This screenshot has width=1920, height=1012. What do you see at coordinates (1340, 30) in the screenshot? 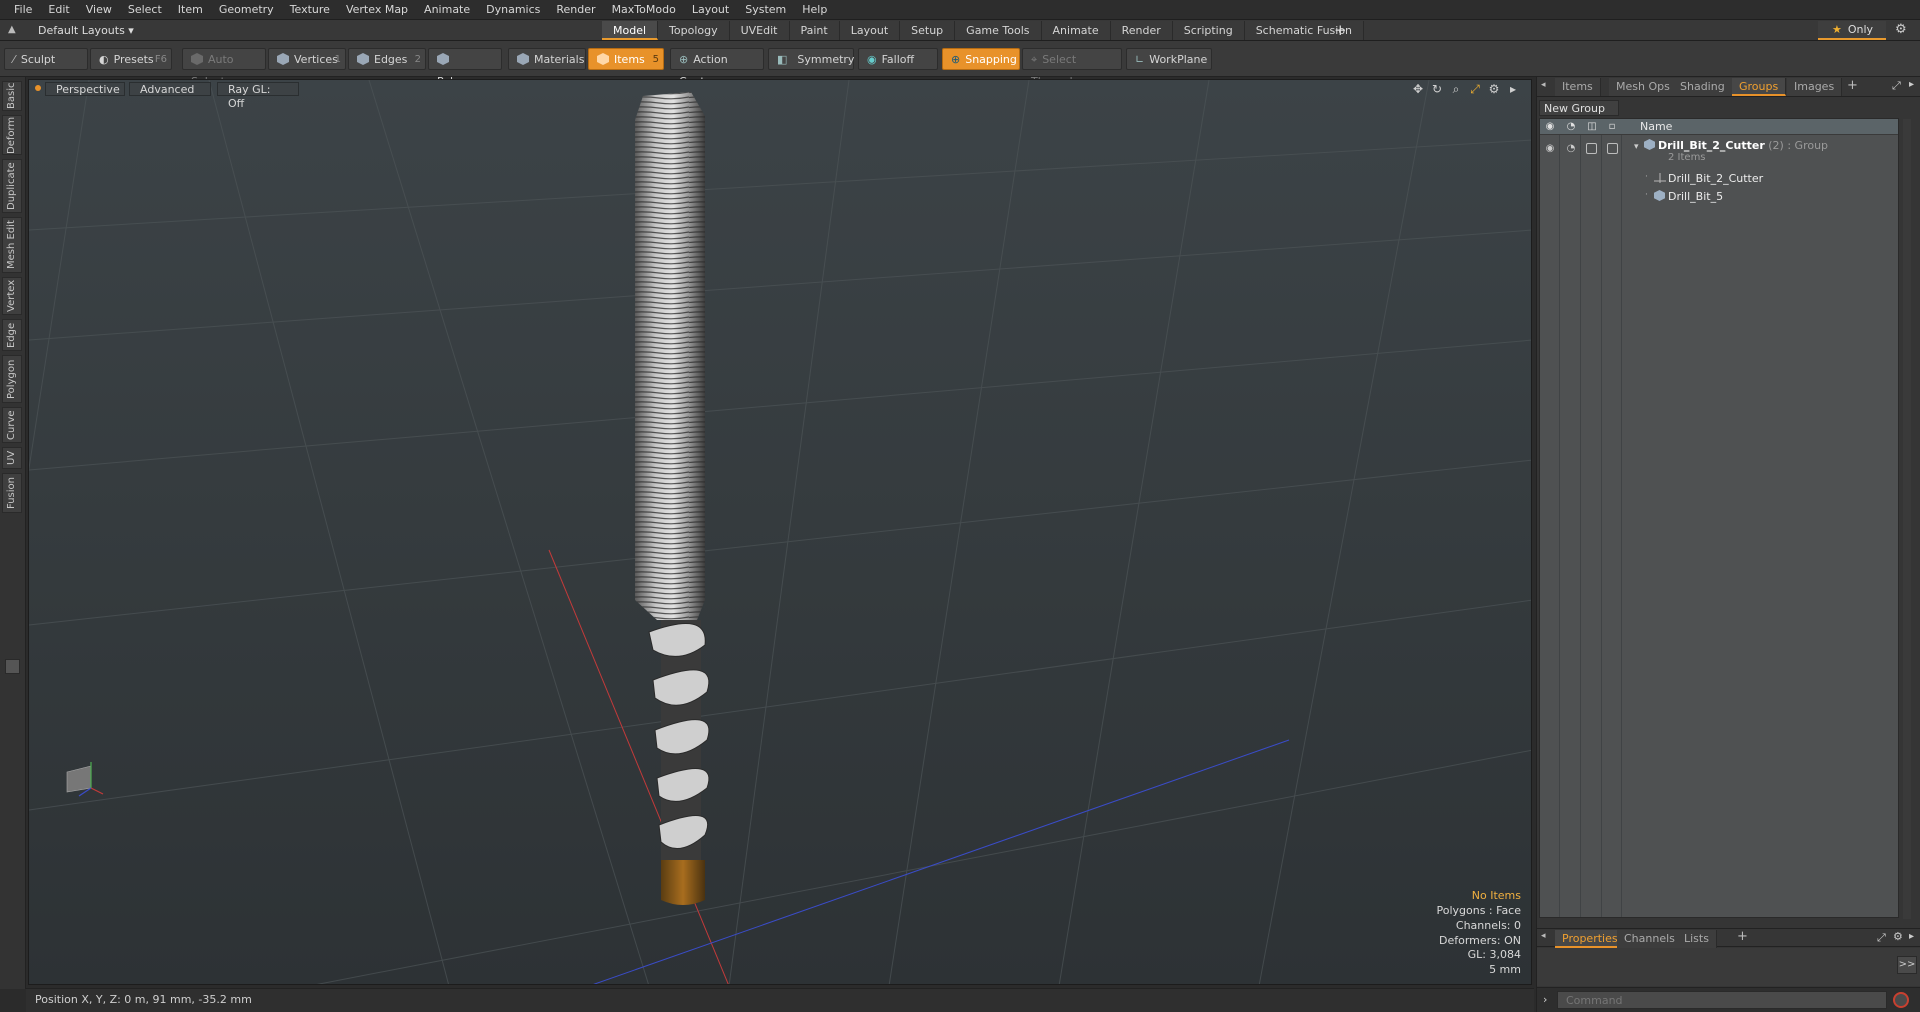
I see `add-tab-button: +` at bounding box center [1340, 30].